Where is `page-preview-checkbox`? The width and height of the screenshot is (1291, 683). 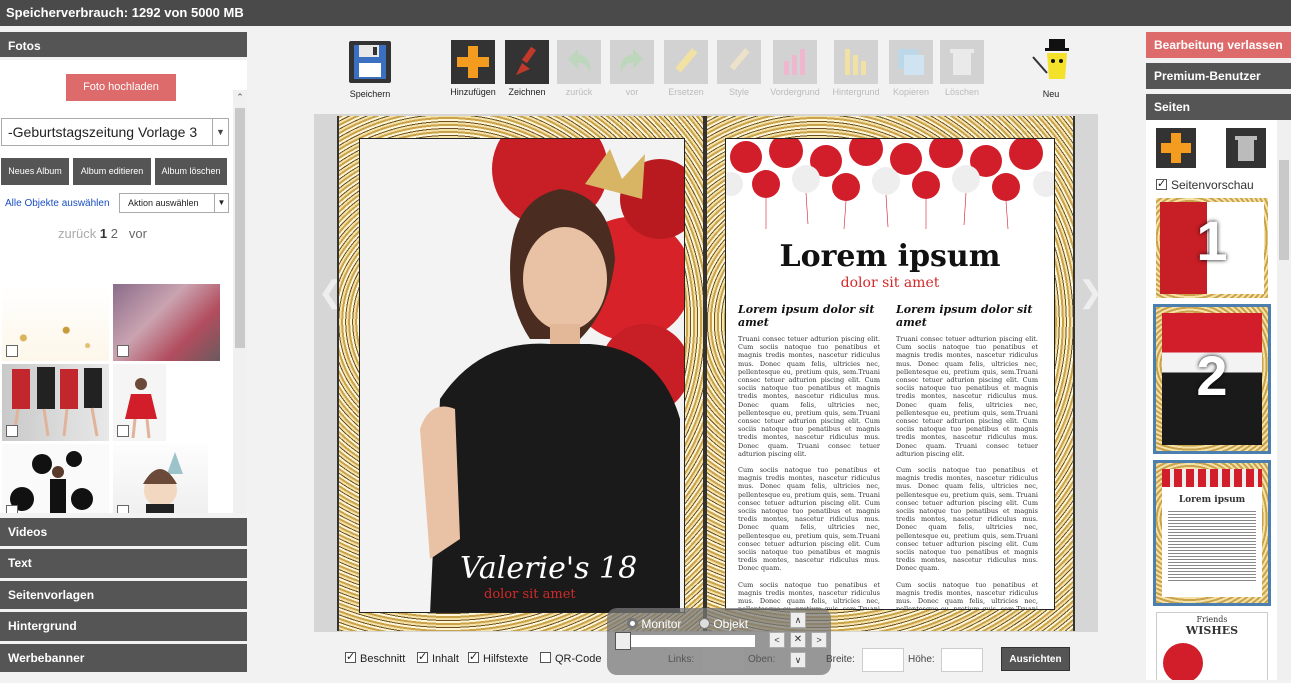
page-preview-checkbox is located at coordinates (1161, 183).